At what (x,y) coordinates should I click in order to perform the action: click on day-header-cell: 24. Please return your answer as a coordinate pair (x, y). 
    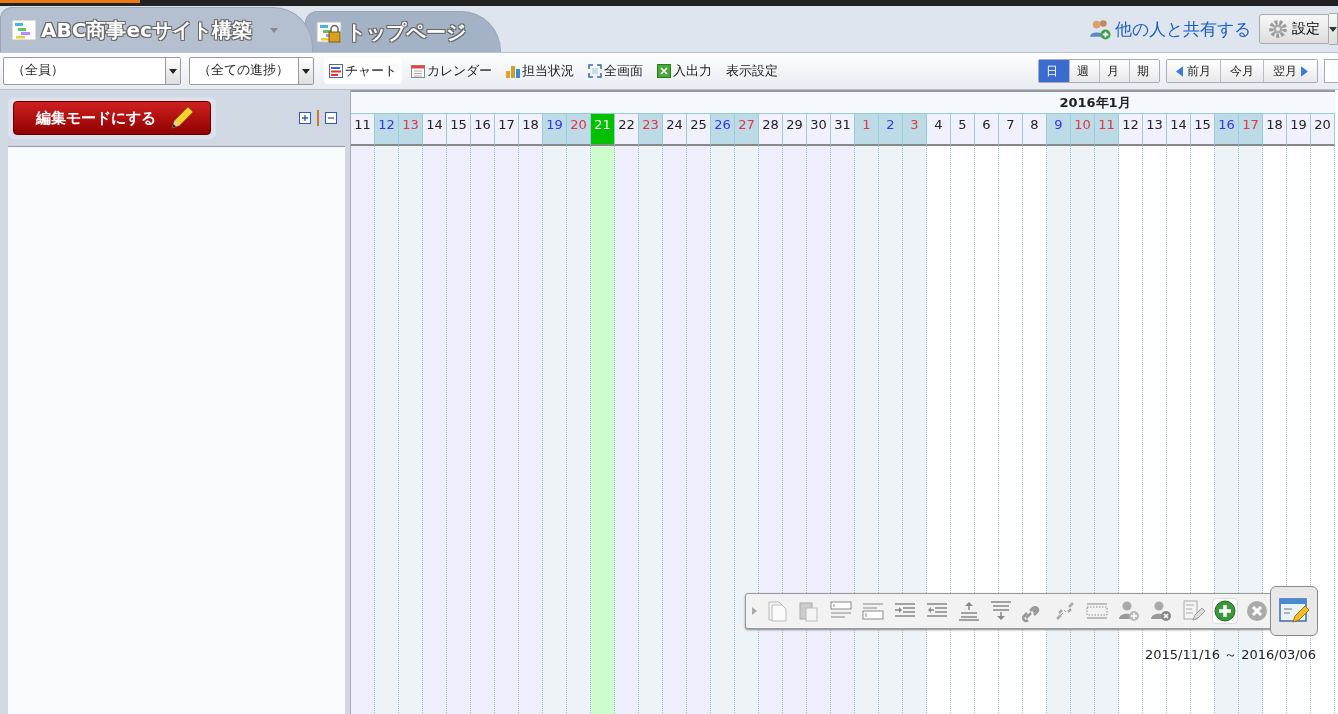
    Looking at the image, I should click on (675, 129).